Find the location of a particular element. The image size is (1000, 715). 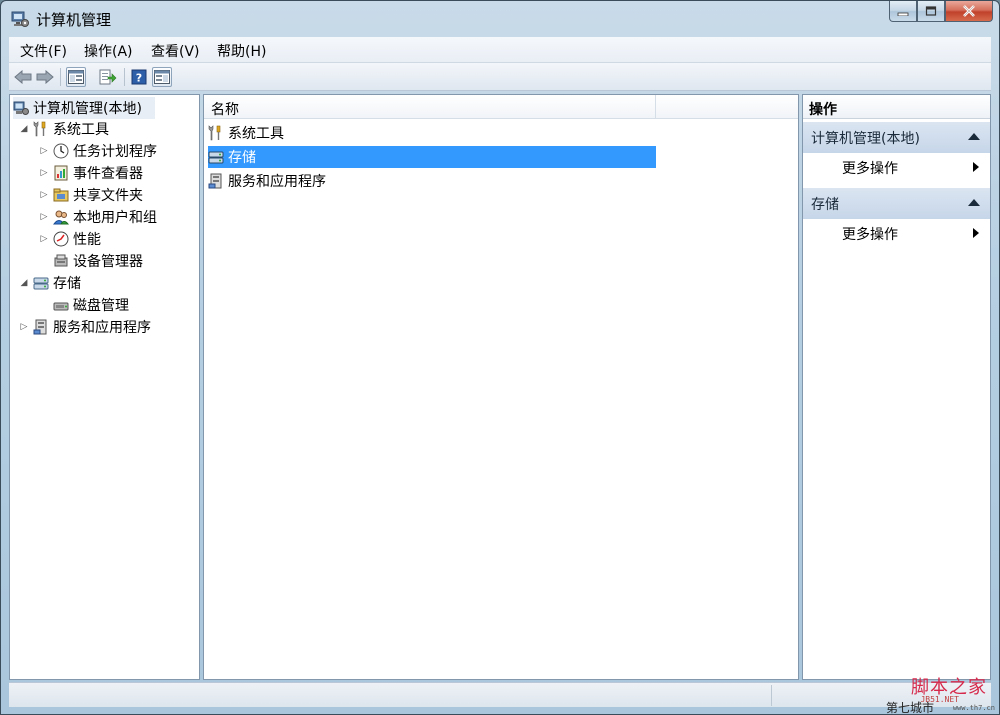

tree-item-performance: ▷ 性能 is located at coordinates (69, 239).